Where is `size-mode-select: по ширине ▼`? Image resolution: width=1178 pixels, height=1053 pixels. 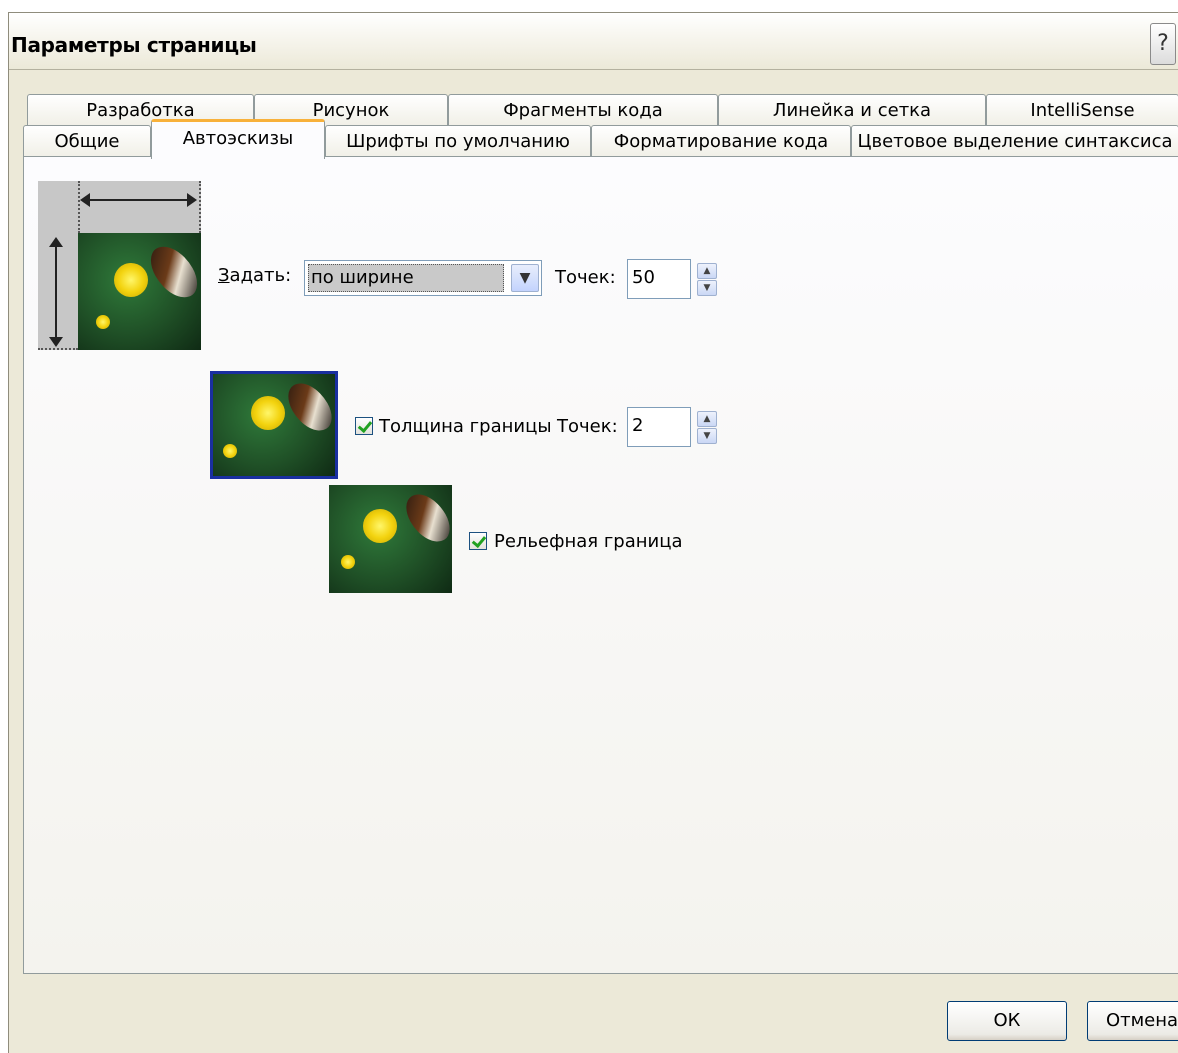 size-mode-select: по ширине ▼ is located at coordinates (423, 278).